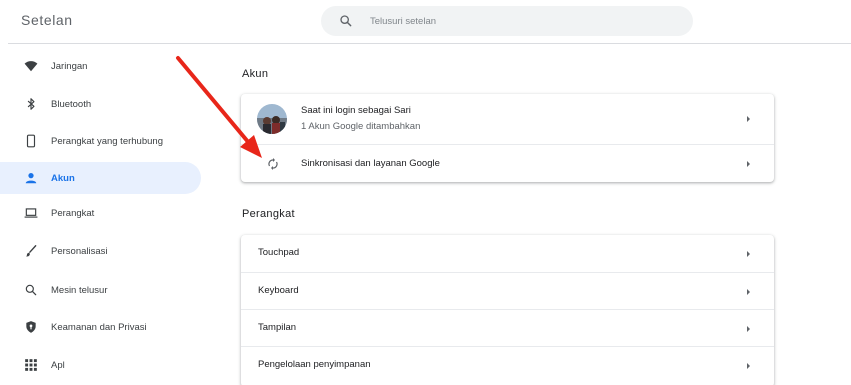  I want to click on sidebar-item-label: Jaringan, so click(69, 66).